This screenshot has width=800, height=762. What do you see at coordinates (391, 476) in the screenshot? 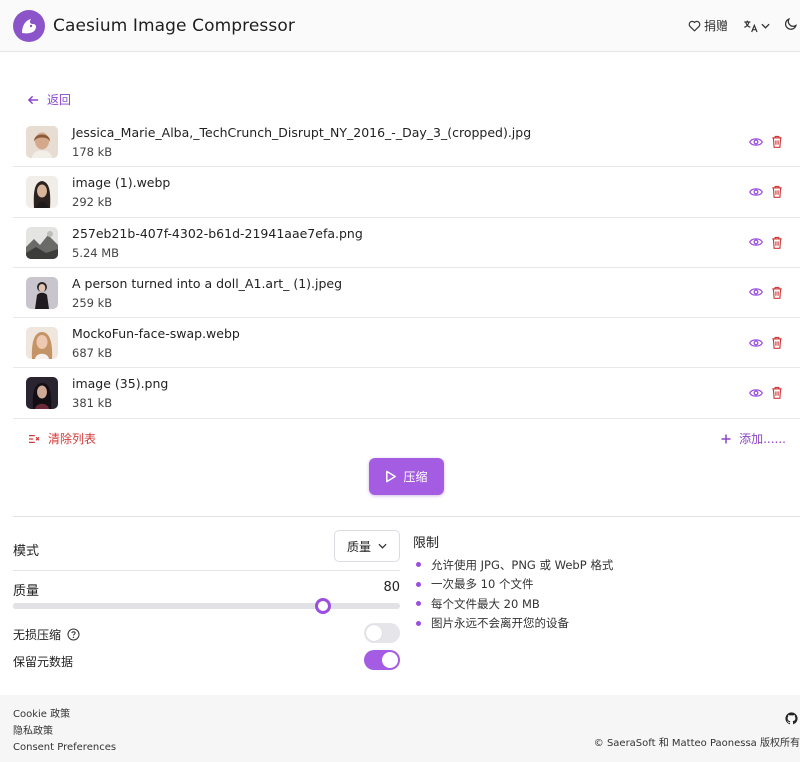
I see `play-icon` at bounding box center [391, 476].